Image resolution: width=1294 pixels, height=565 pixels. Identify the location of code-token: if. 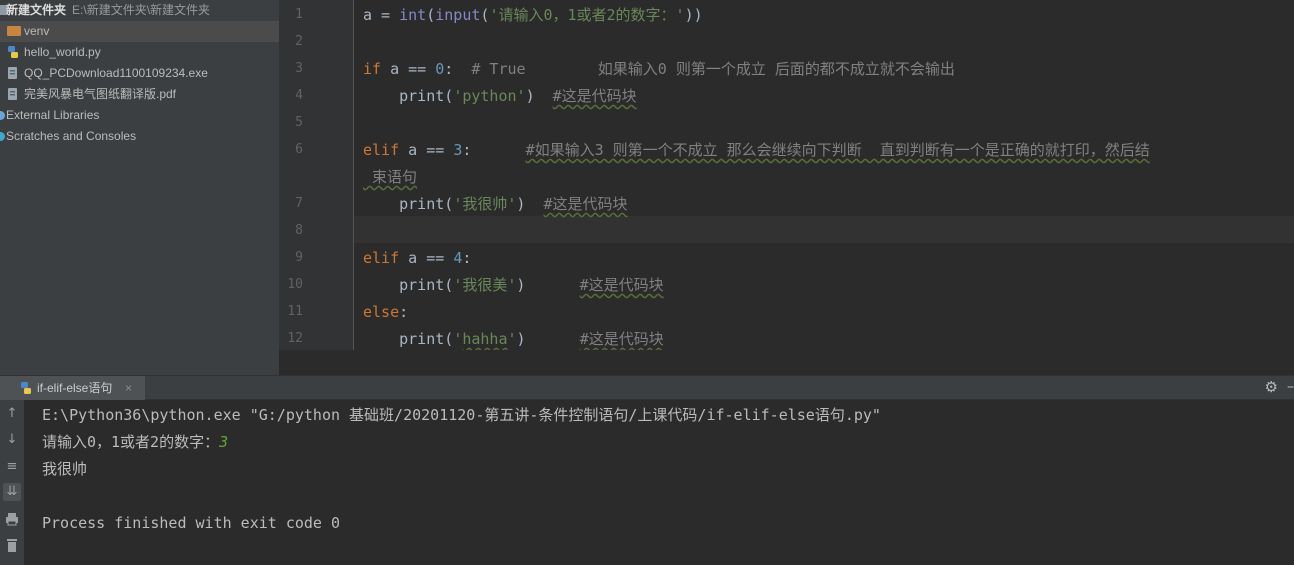
(372, 69).